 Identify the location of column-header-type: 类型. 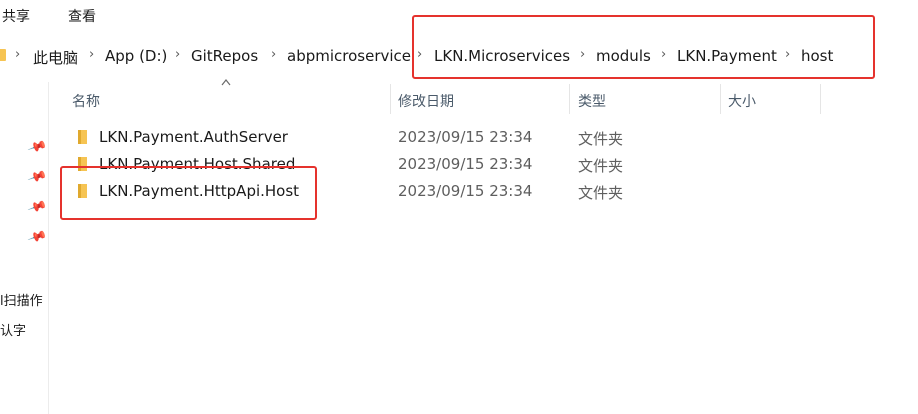
(592, 101).